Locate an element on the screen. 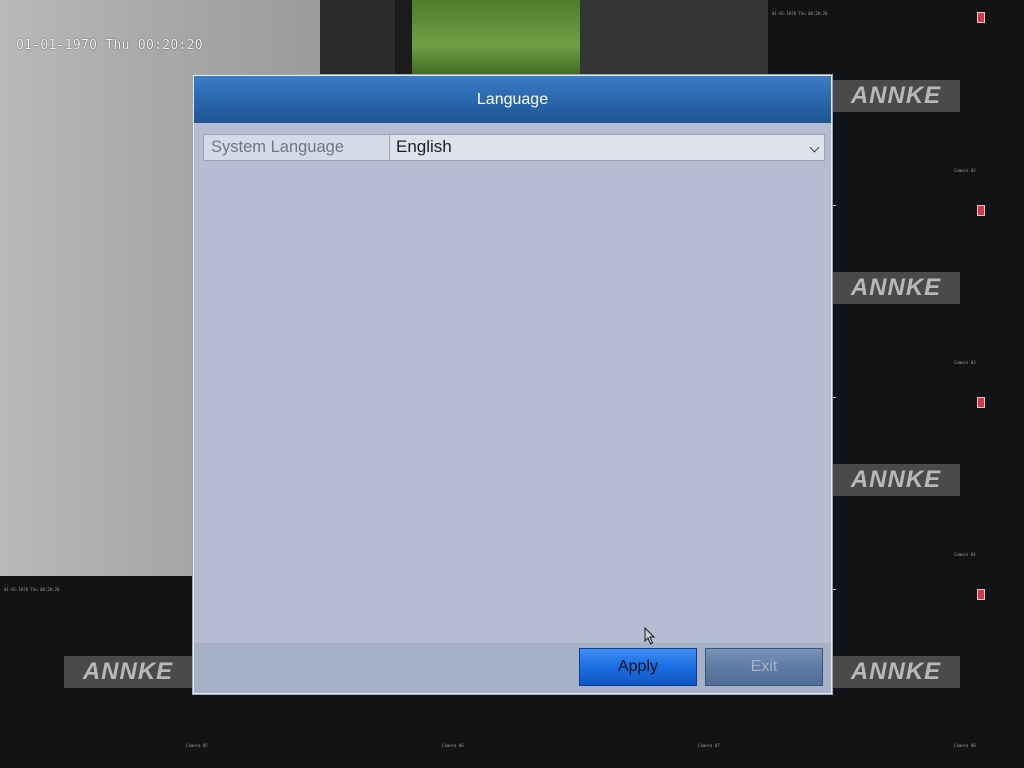  system-language-select: English is located at coordinates (607, 147).